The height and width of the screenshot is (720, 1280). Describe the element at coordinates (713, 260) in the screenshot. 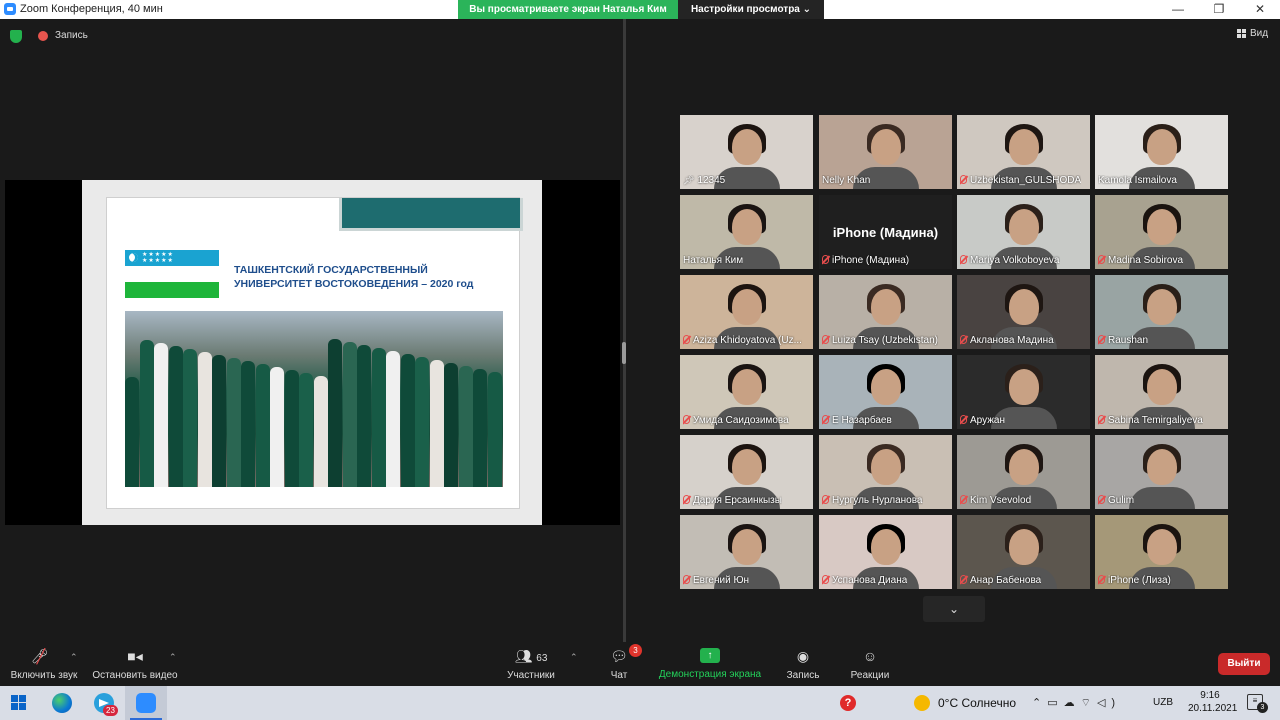

I see `participant-name: Наталья Ким` at that location.